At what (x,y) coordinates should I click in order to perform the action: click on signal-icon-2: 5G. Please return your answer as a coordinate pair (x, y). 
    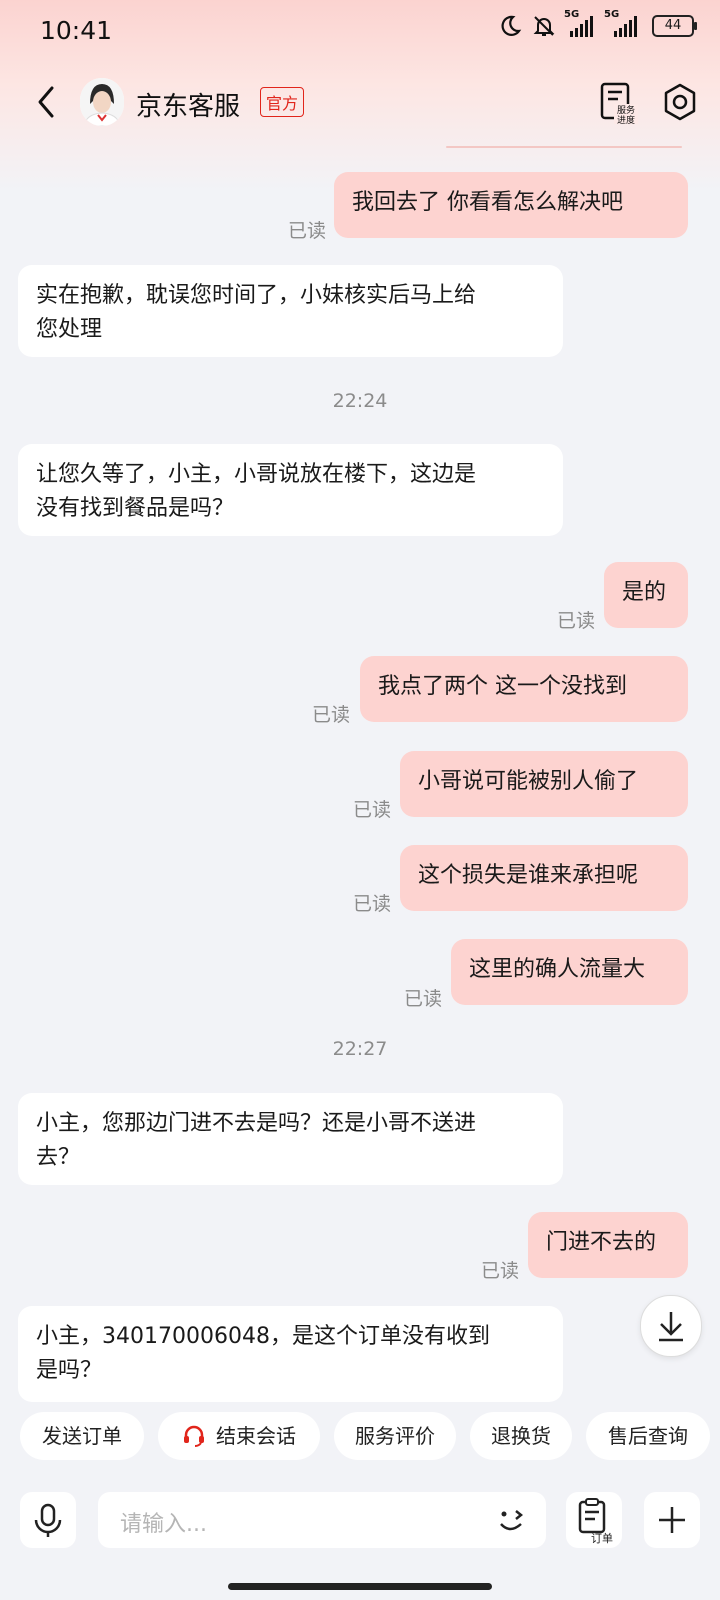
    Looking at the image, I should click on (623, 23).